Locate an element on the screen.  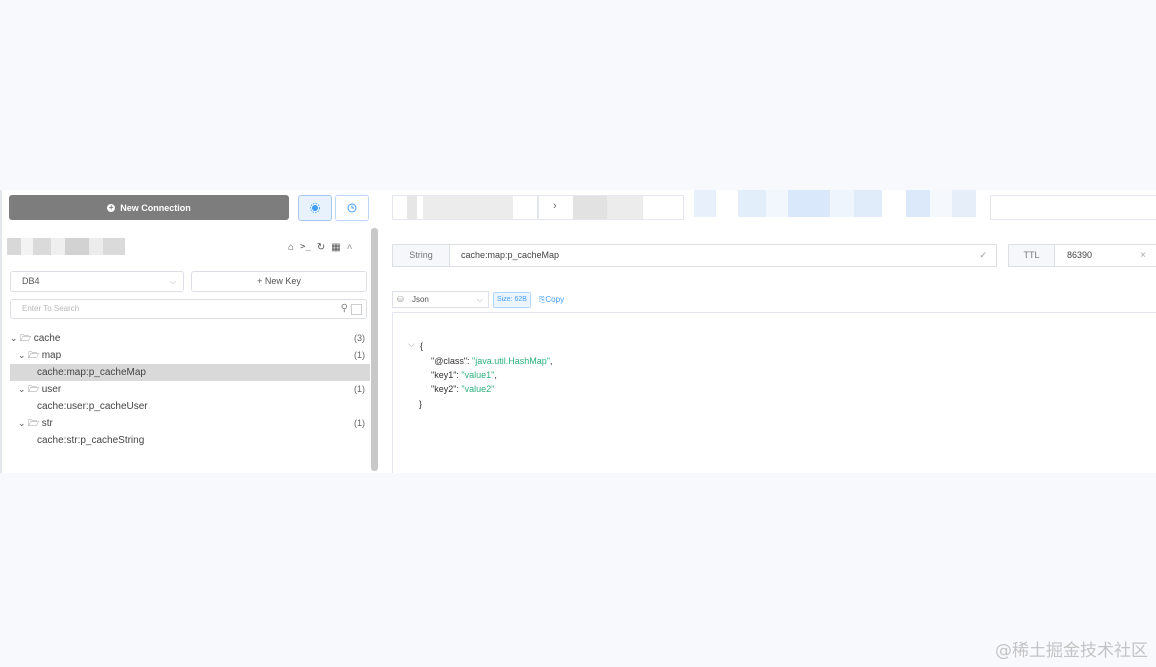
new-key-button: + New Key is located at coordinates (279, 281).